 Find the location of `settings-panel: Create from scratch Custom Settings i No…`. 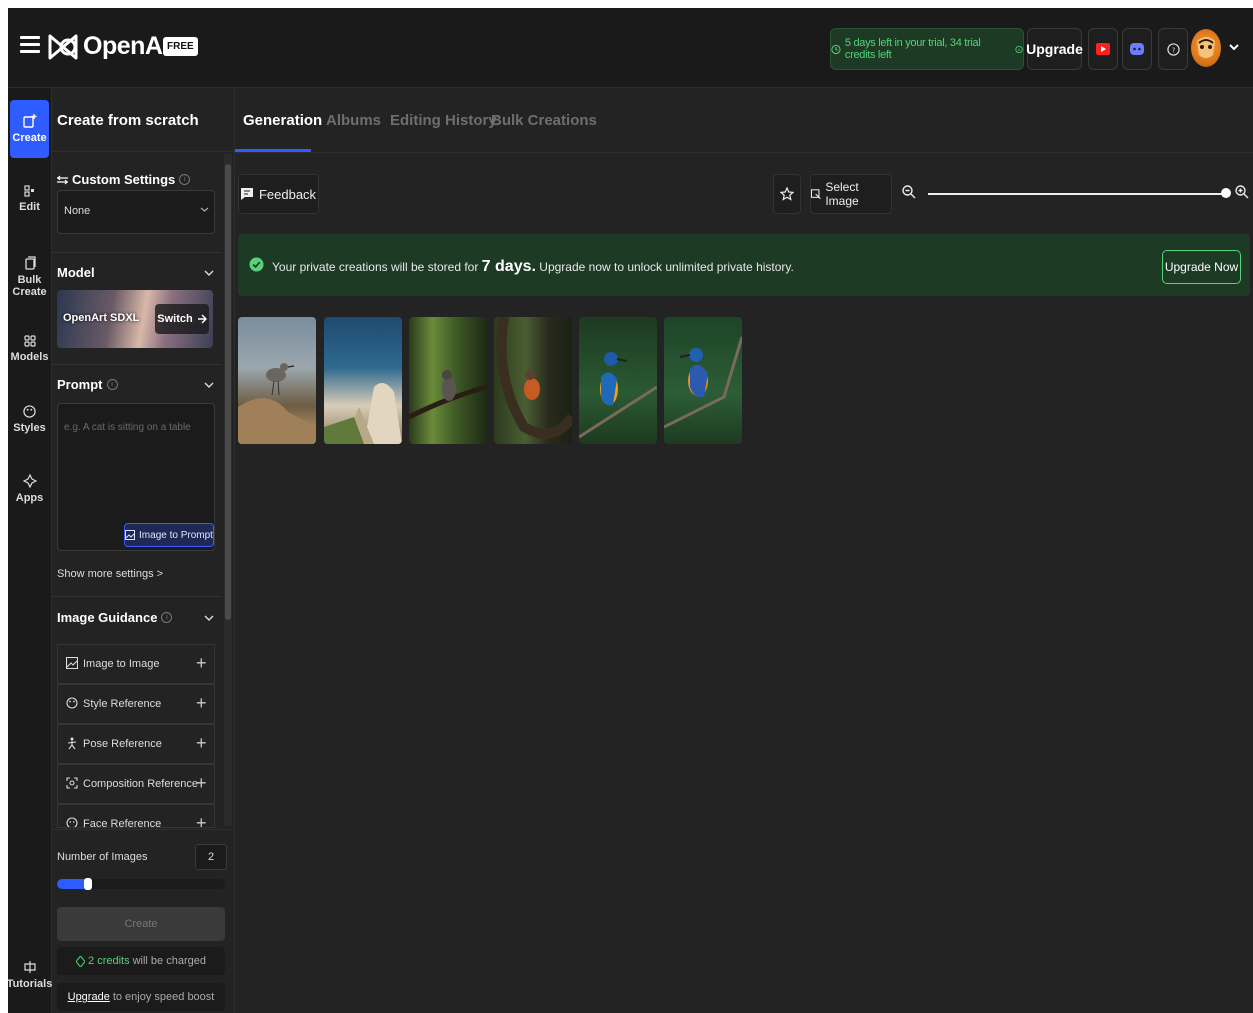

settings-panel: Create from scratch Custom Settings i No… is located at coordinates (143, 550).